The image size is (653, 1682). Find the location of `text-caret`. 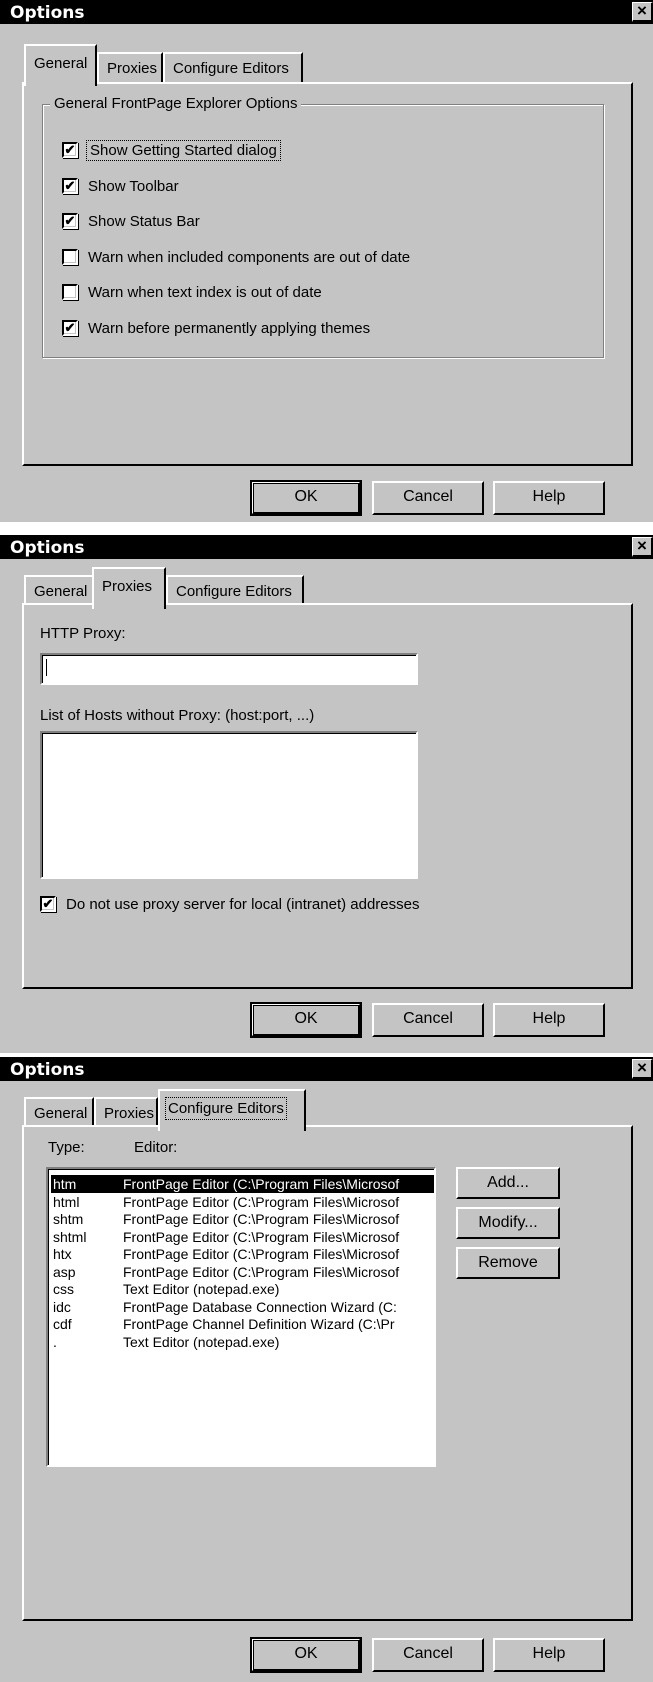

text-caret is located at coordinates (46, 667).